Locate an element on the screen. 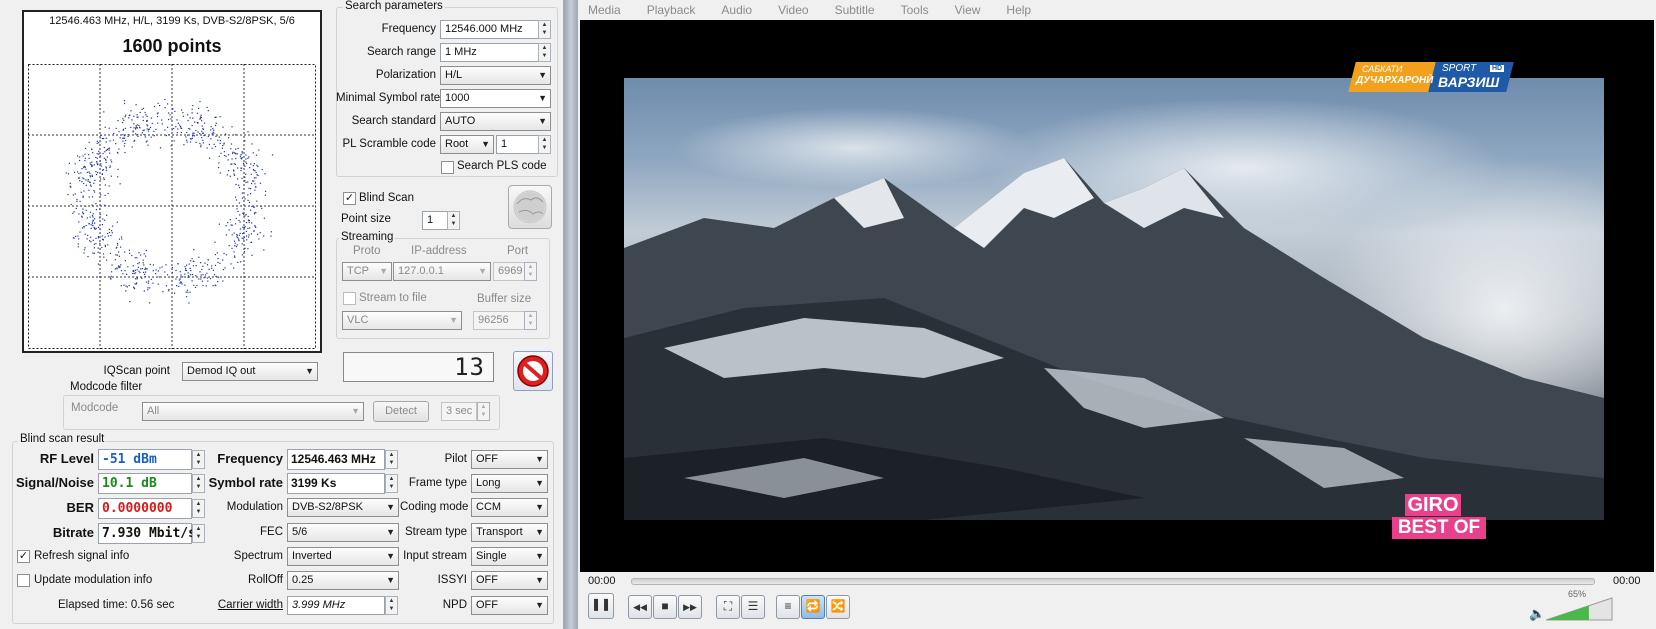  carrier-width-input: 3.999 MHz is located at coordinates (336, 605).